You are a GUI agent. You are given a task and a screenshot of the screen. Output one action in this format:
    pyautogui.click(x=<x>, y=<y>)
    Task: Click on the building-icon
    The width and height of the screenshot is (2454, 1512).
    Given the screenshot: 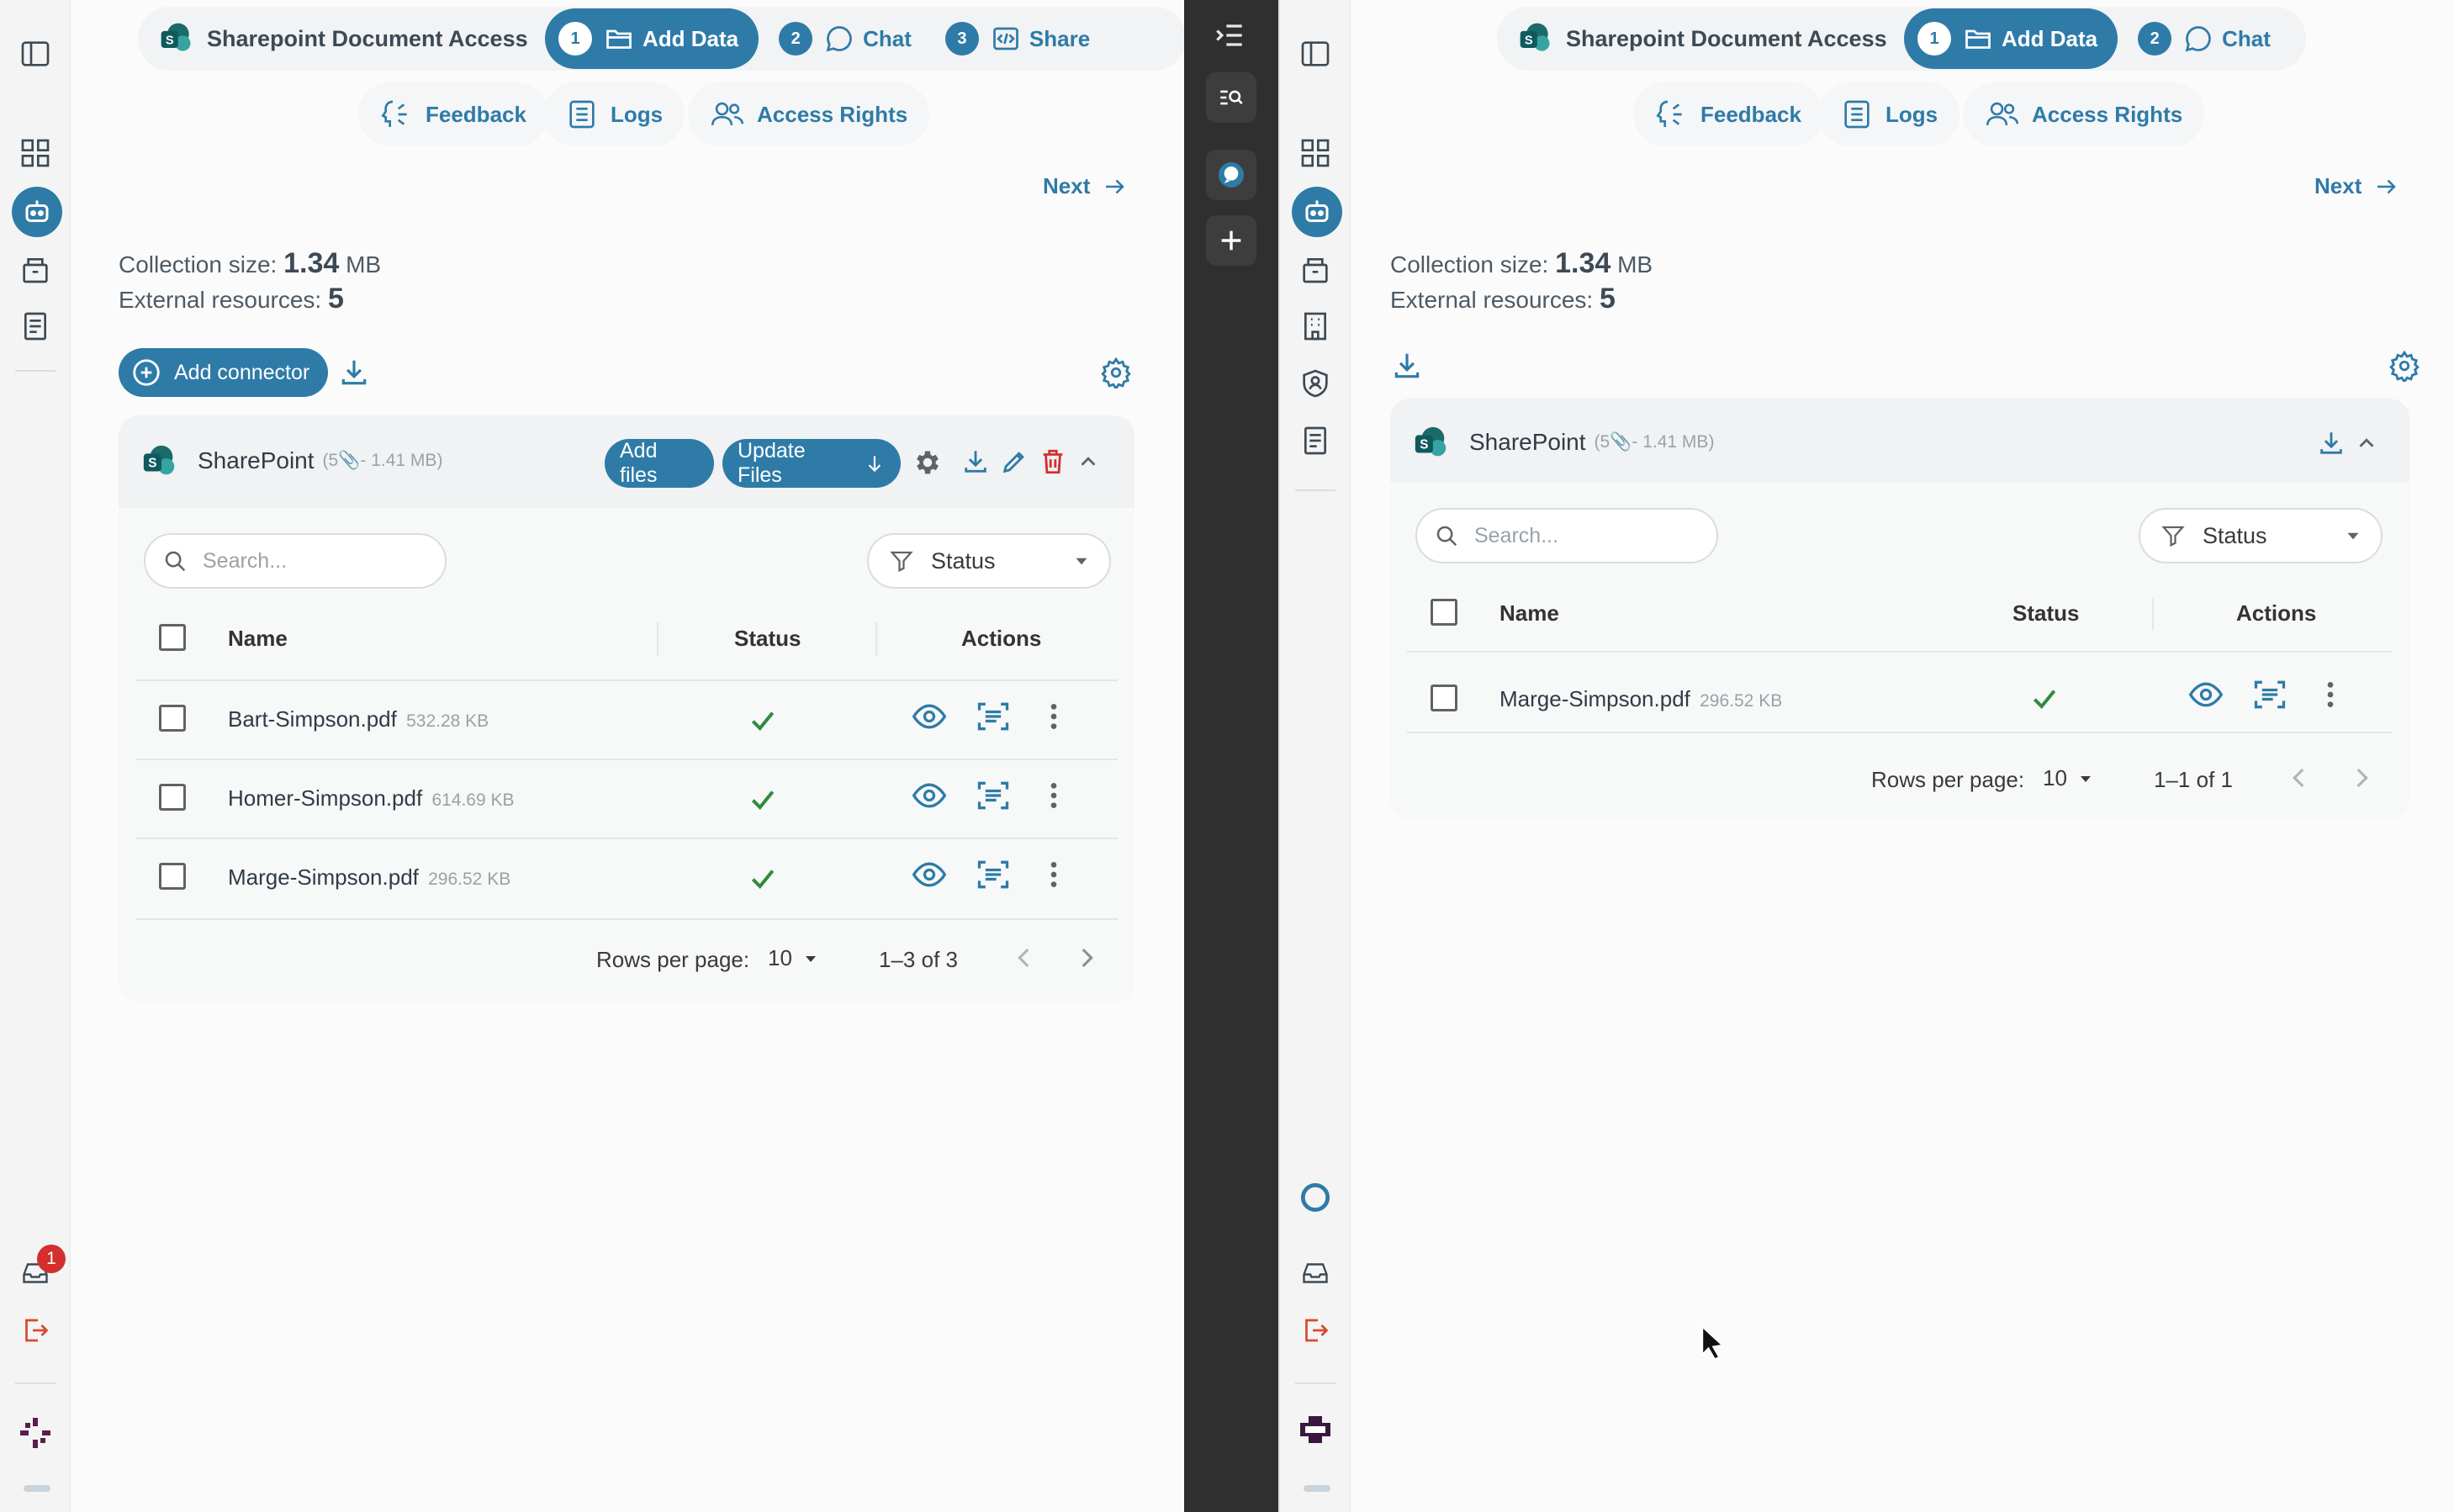 What is the action you would take?
    pyautogui.click(x=1315, y=326)
    